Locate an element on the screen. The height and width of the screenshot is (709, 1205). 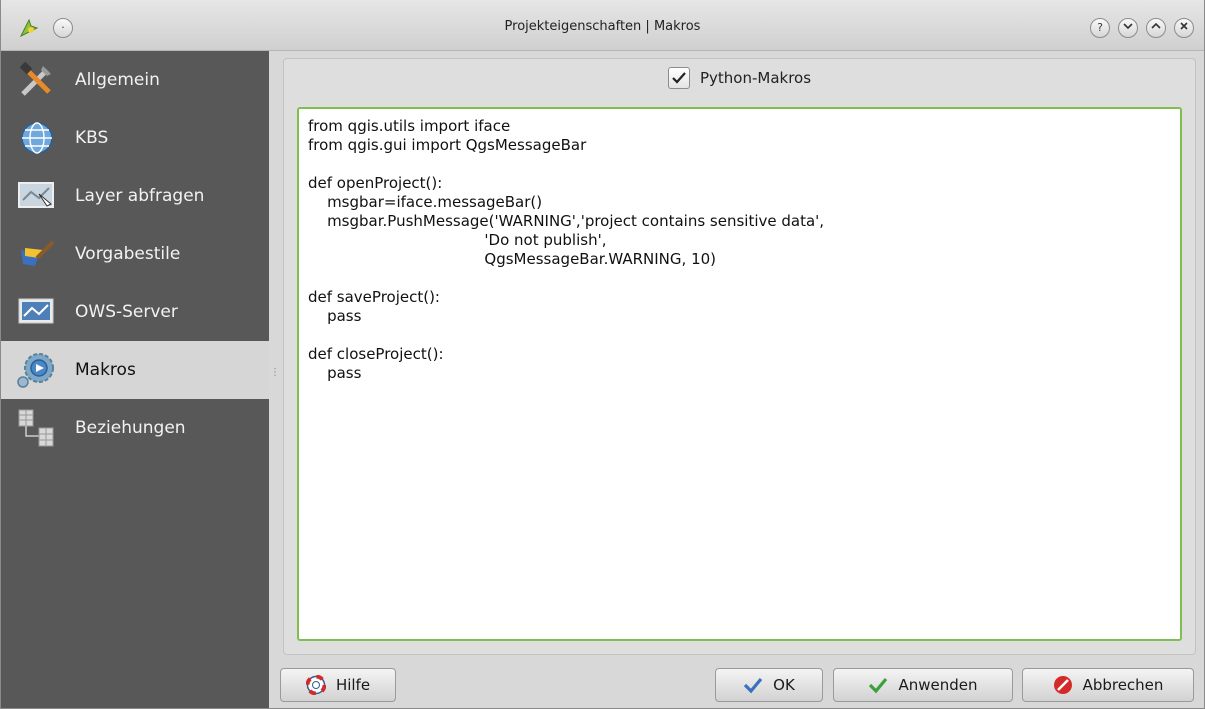
close-button is located at coordinates (1184, 28).